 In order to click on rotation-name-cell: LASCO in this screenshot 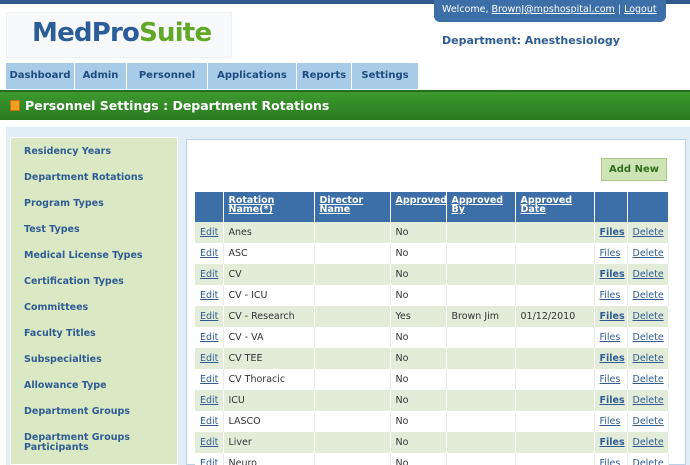, I will do `click(269, 421)`.